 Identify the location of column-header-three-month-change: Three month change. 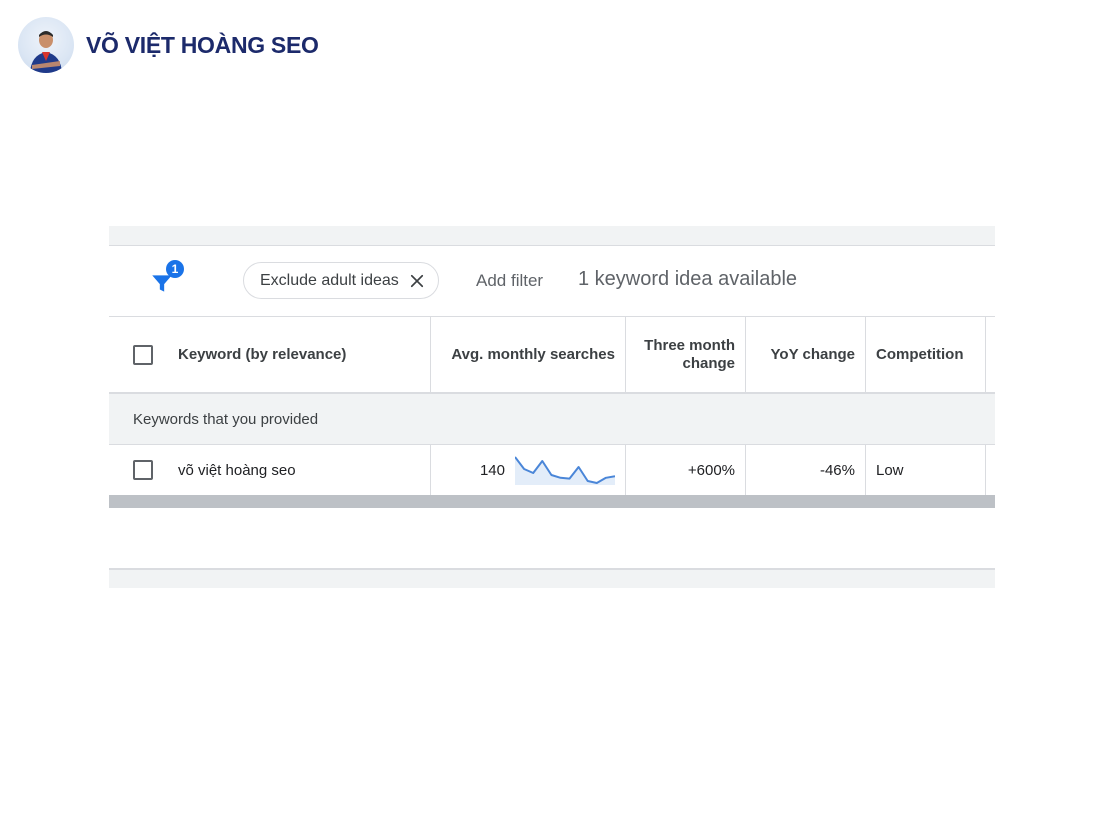
(686, 354).